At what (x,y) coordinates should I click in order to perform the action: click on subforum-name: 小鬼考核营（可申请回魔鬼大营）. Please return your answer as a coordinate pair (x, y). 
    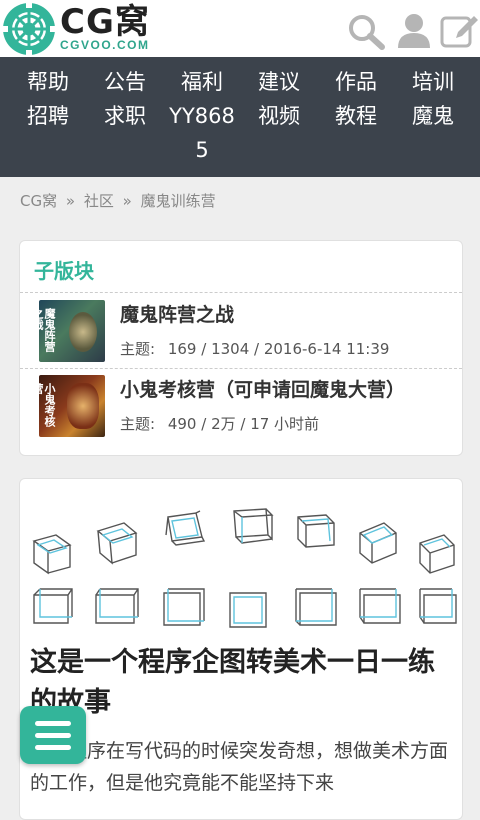
    Looking at the image, I should click on (262, 388).